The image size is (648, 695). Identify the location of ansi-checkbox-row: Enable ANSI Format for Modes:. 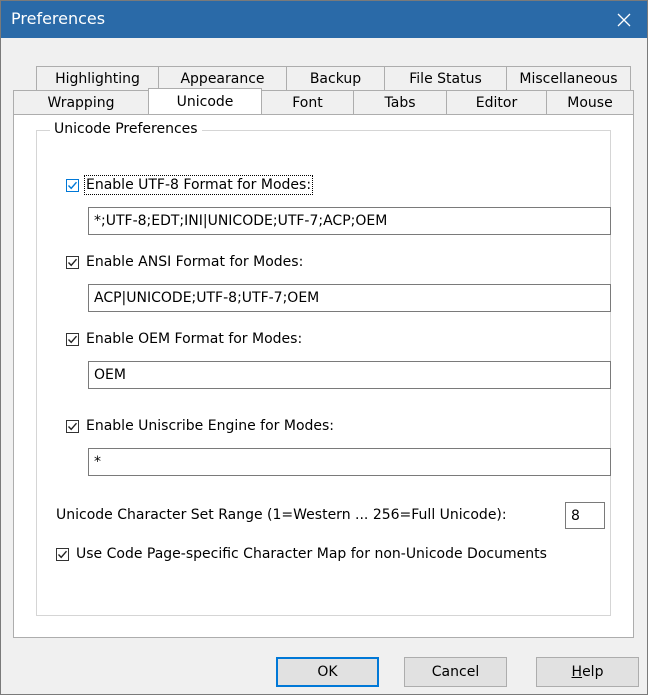
(184, 262).